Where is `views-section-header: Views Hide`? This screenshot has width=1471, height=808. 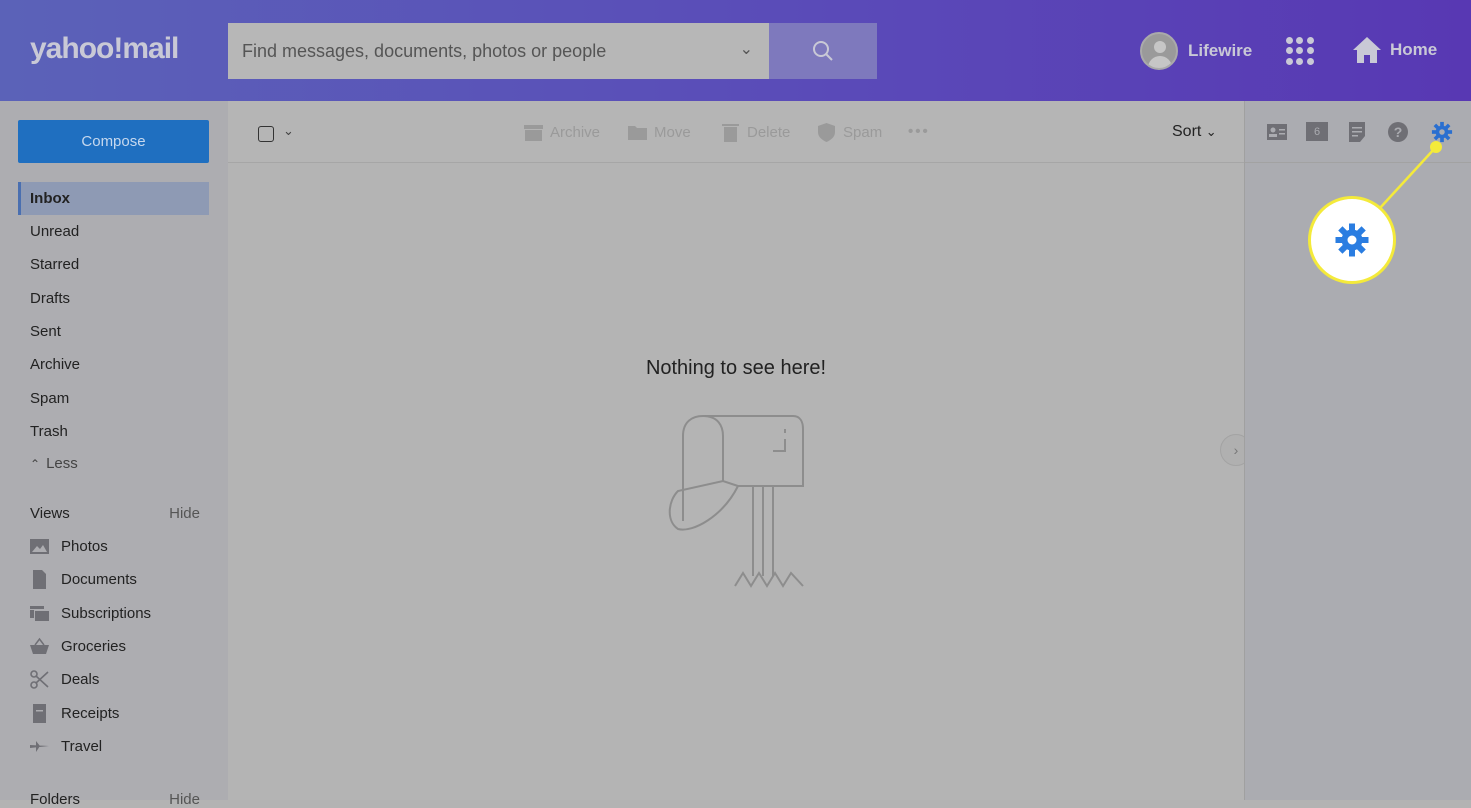
views-section-header: Views Hide is located at coordinates (115, 513).